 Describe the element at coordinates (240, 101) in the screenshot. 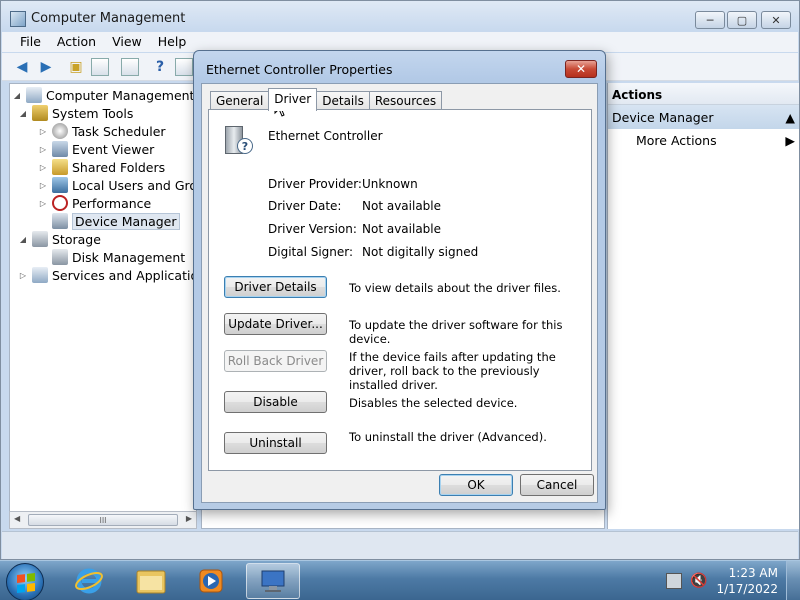

I see `tab-general: General` at that location.